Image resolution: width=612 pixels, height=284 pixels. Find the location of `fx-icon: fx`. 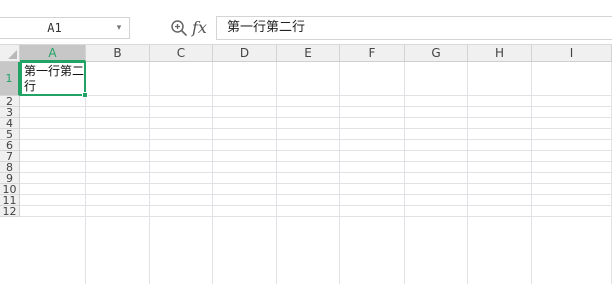

fx-icon: fx is located at coordinates (199, 28).